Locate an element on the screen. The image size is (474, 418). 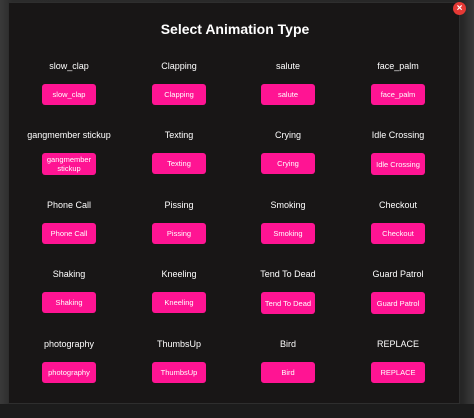
animation-button: face_palm is located at coordinates (398, 94).